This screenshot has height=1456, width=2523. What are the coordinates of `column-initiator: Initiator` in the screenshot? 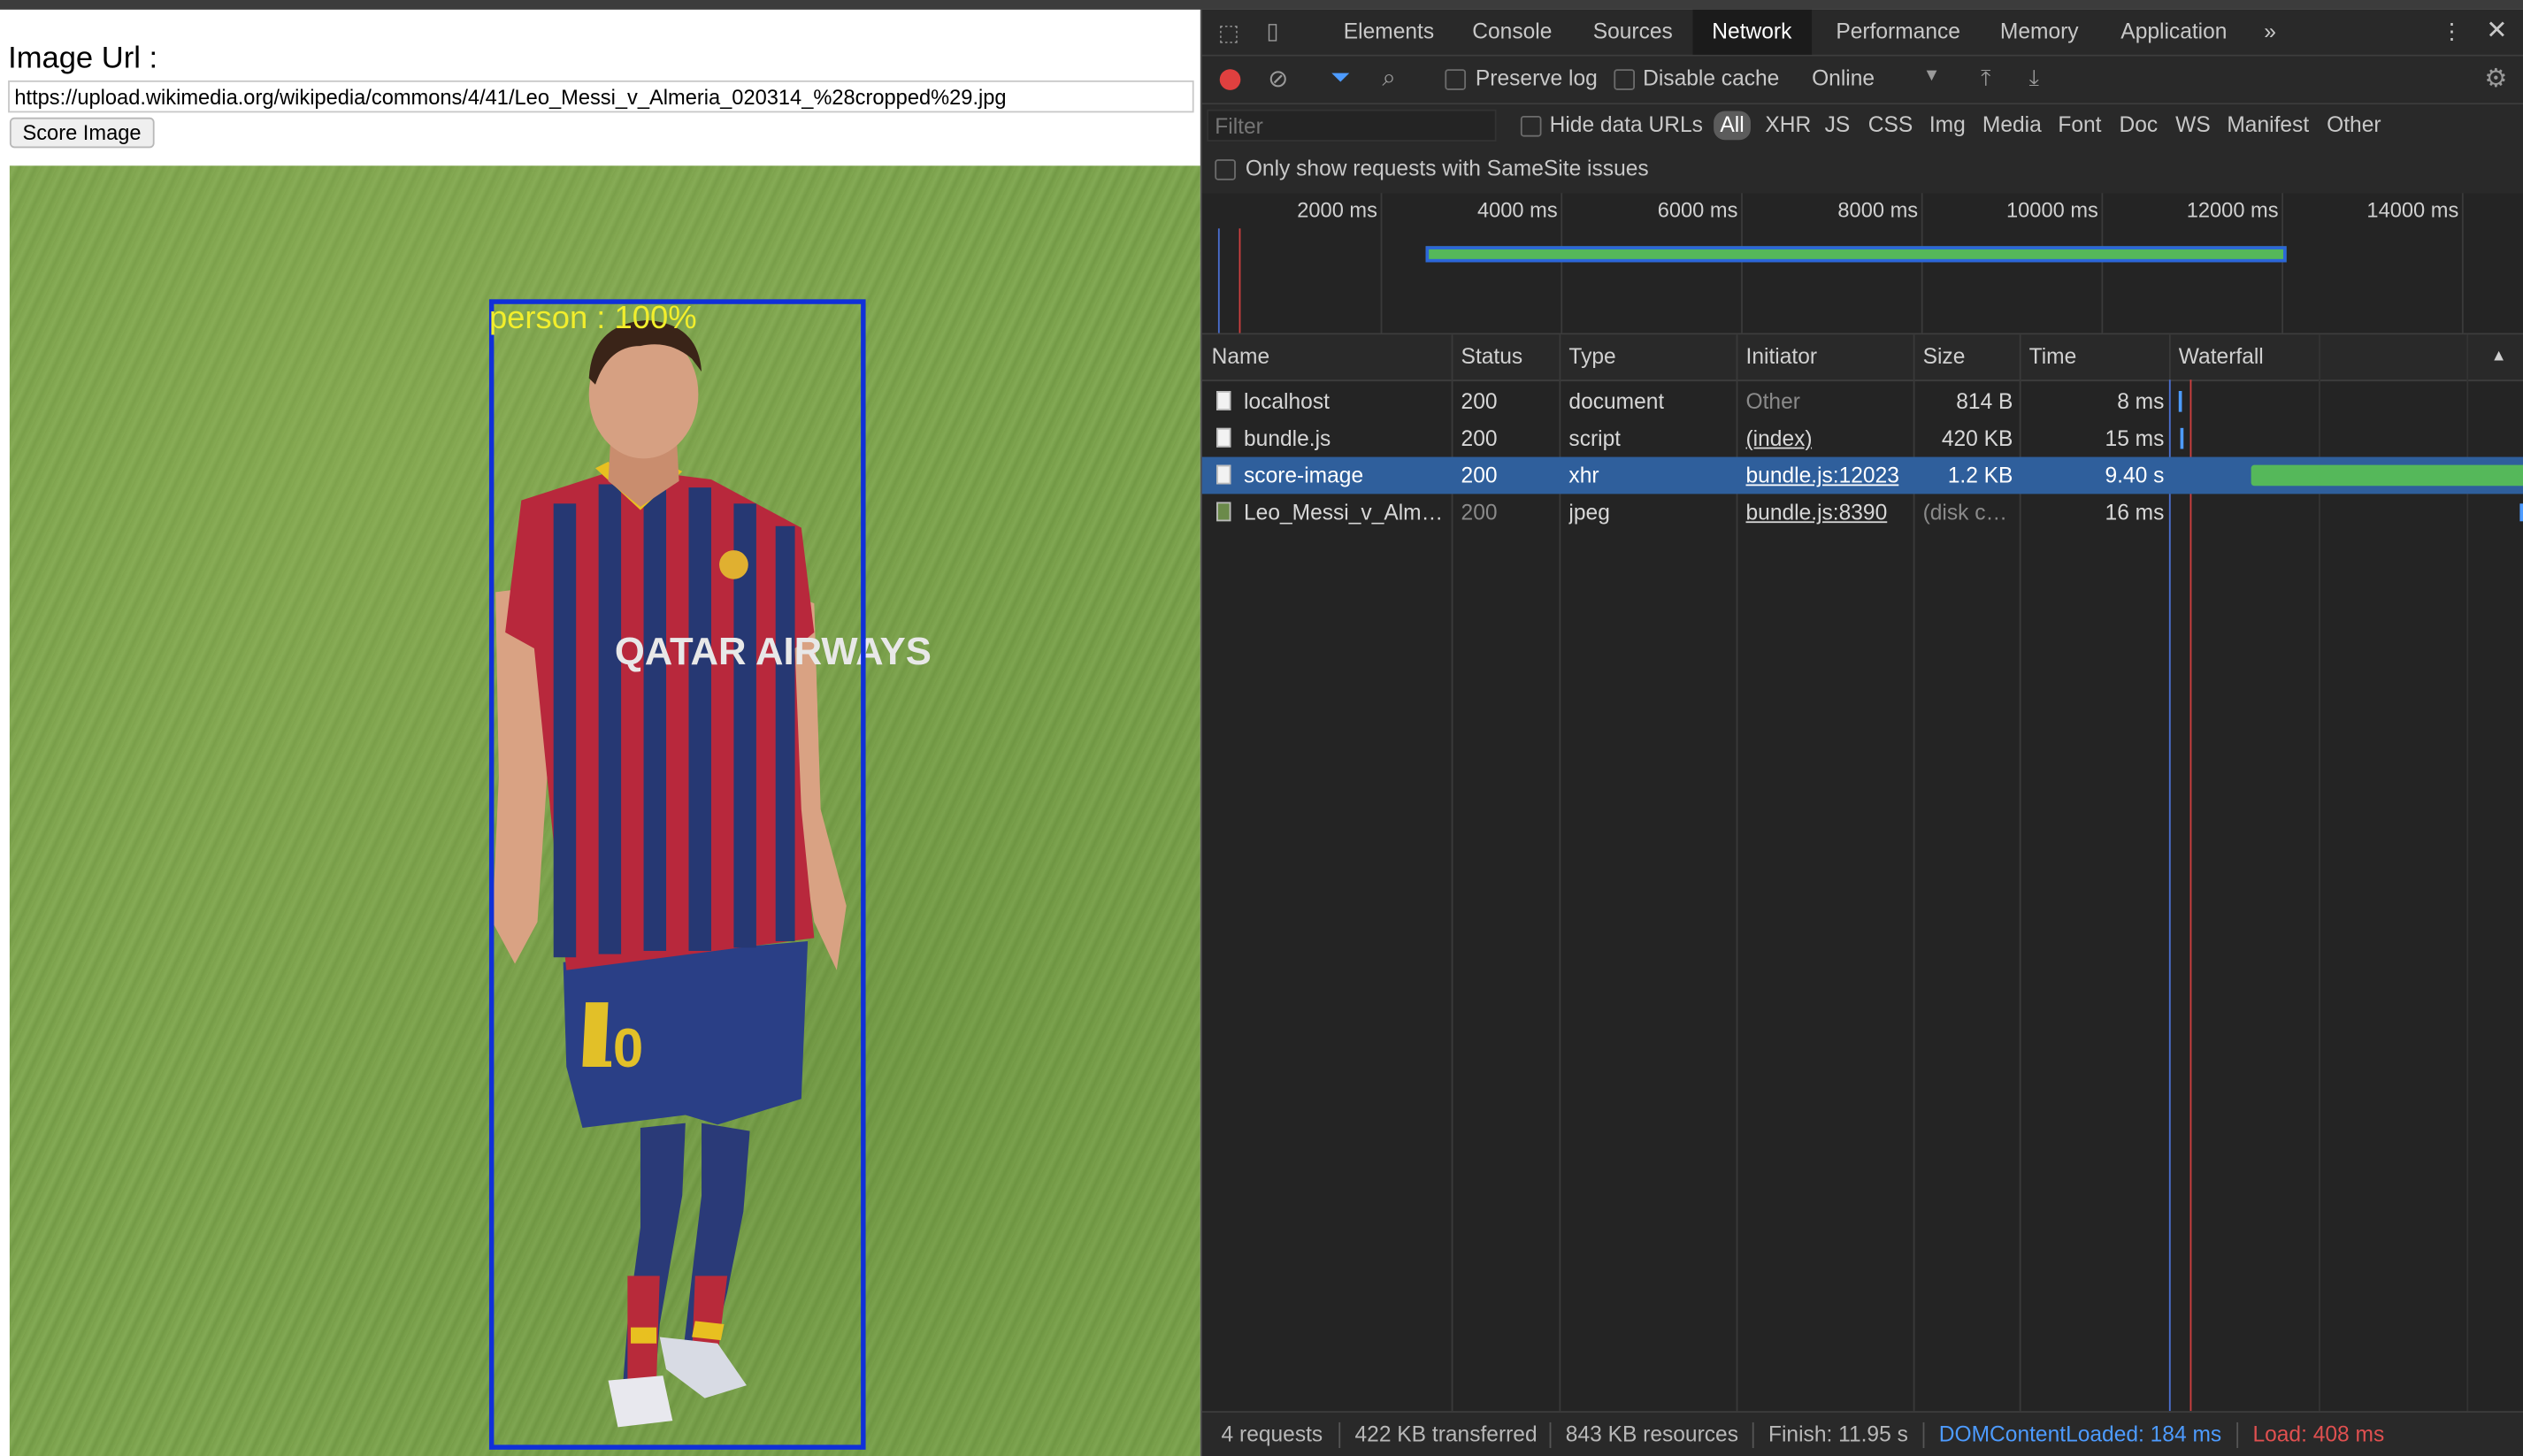 It's located at (1782, 356).